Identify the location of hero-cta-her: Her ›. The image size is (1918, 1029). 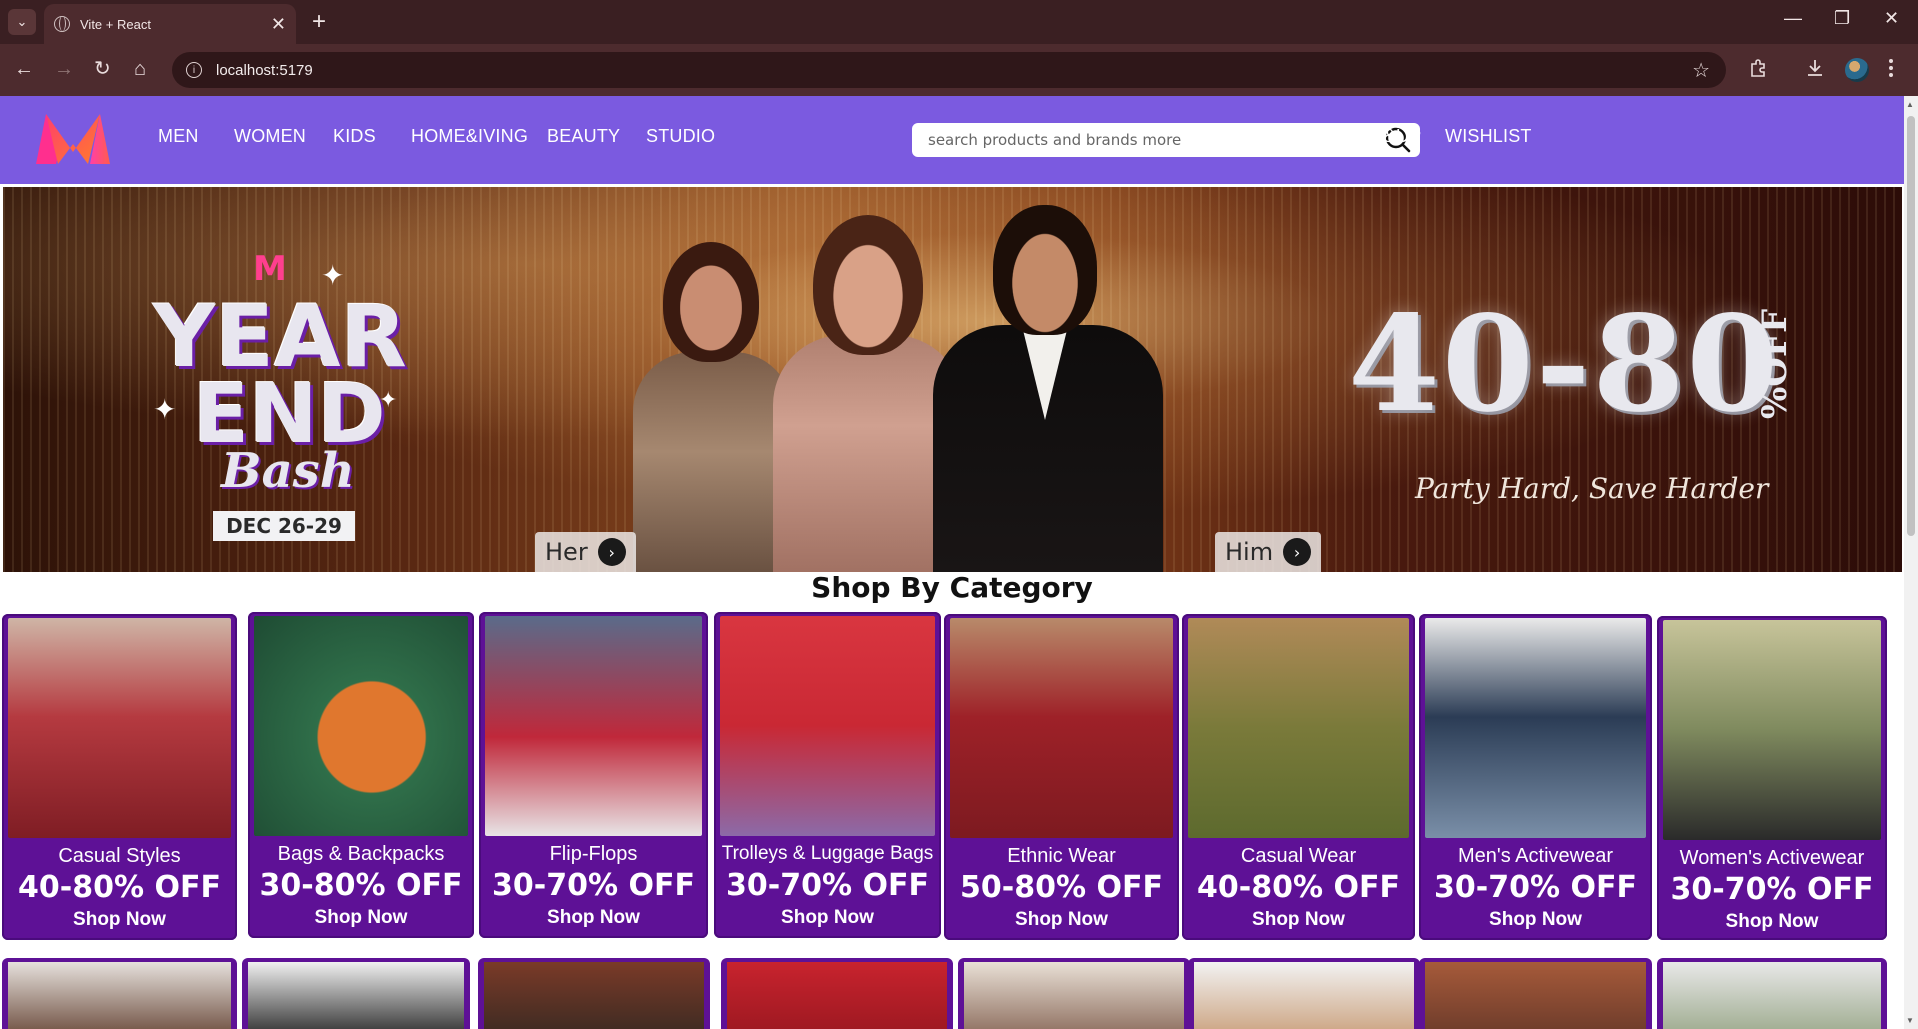
(585, 552).